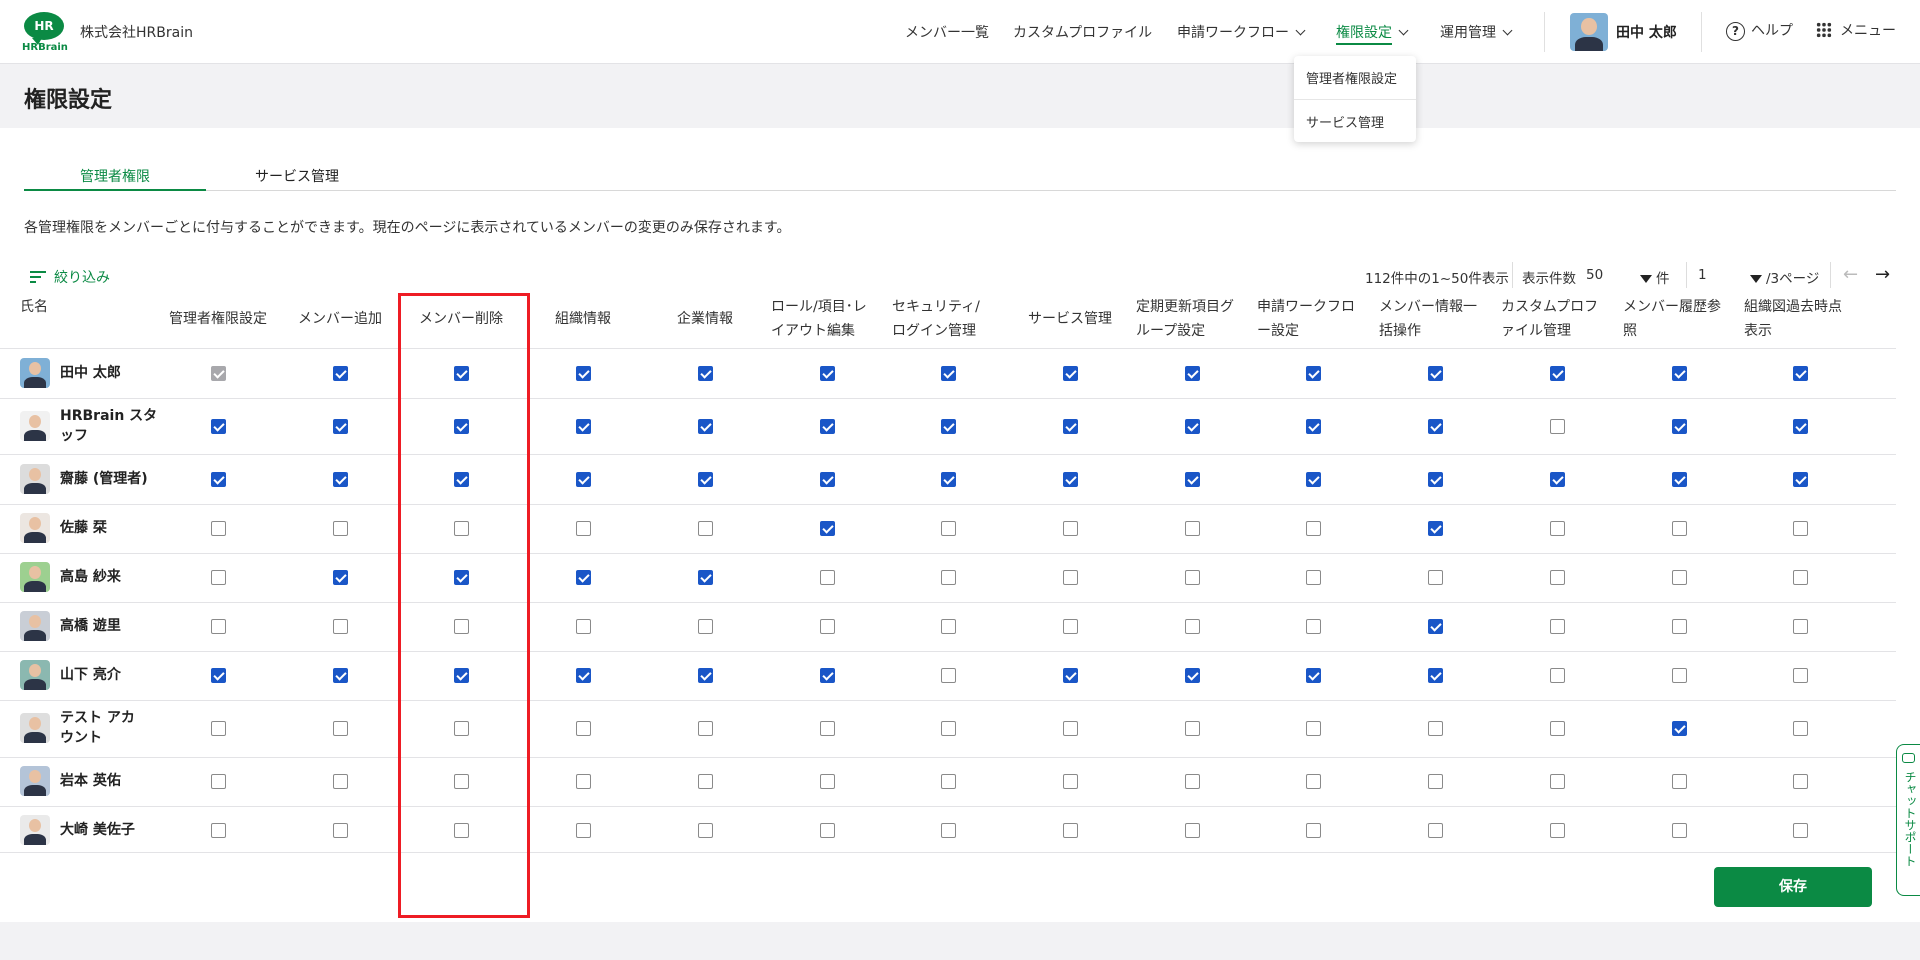  Describe the element at coordinates (115, 176) in the screenshot. I see `tab-admin-permission: 管理者権限` at that location.